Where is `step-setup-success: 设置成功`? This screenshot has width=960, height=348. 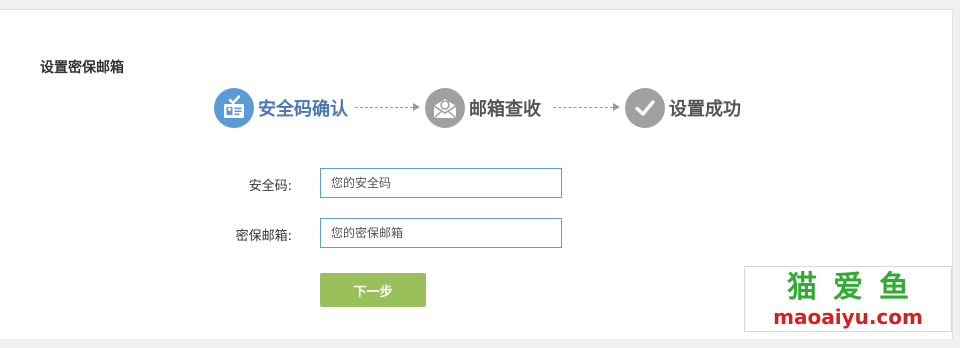 step-setup-success: 设置成功 is located at coordinates (683, 108).